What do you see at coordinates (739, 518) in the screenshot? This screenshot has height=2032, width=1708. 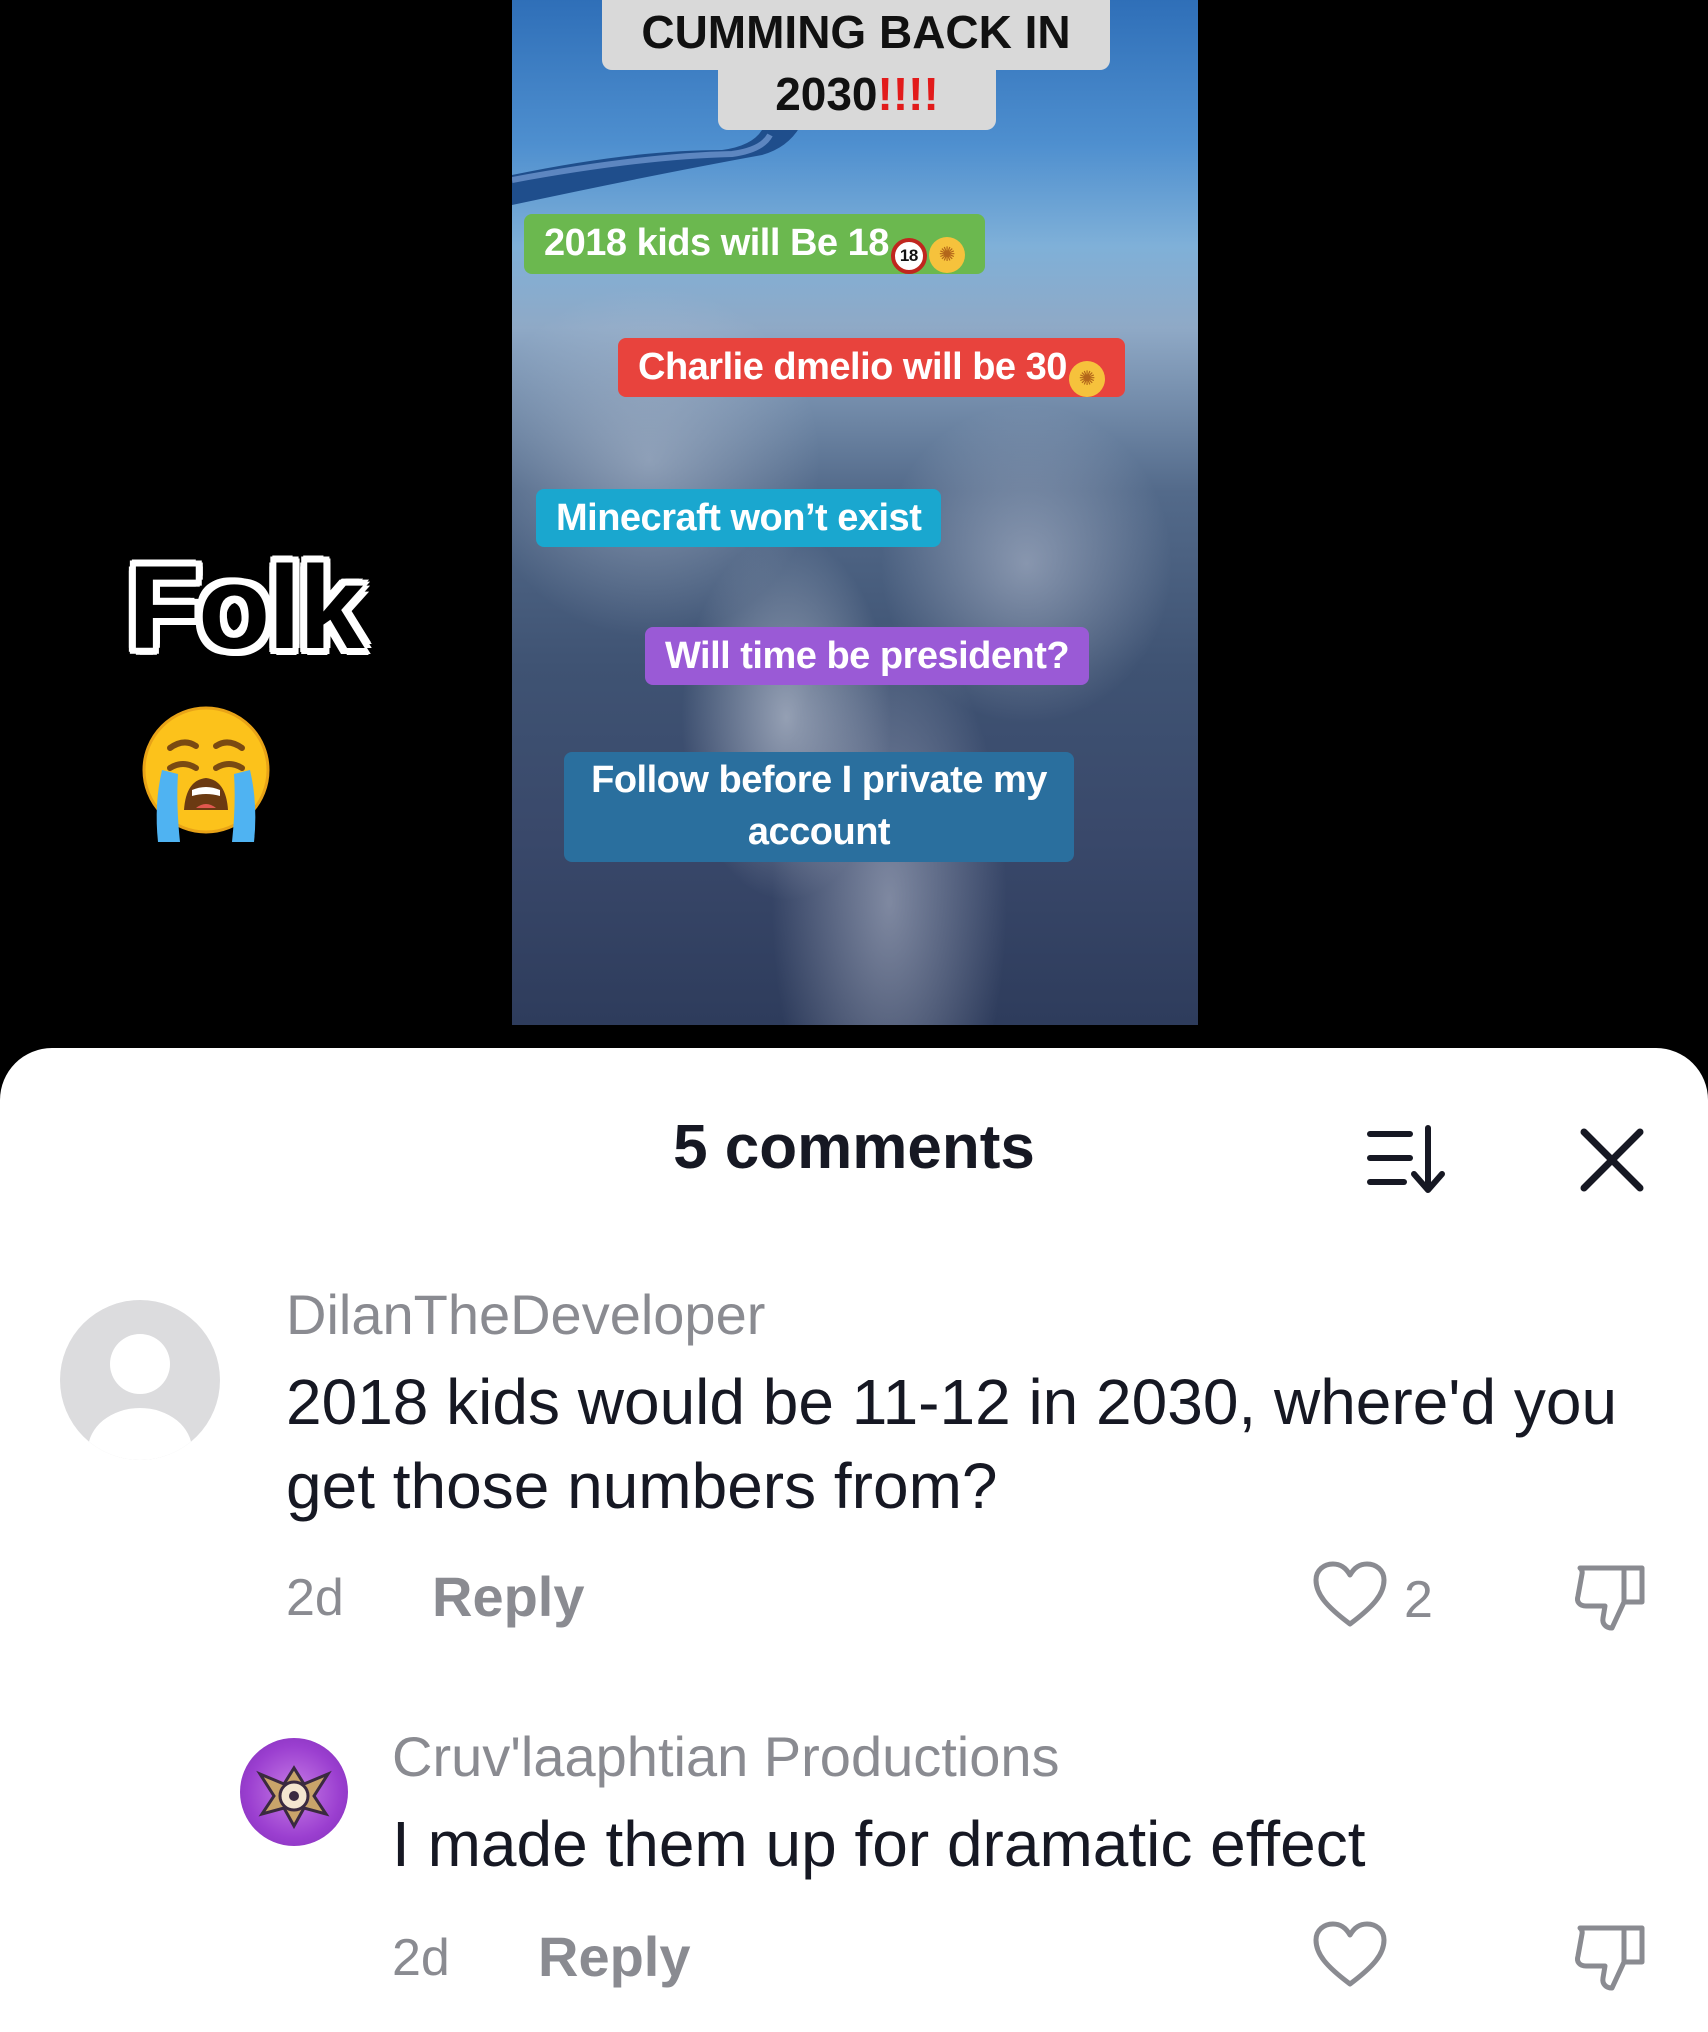 I see `caption-cyan: Minecraft won’t exist` at bounding box center [739, 518].